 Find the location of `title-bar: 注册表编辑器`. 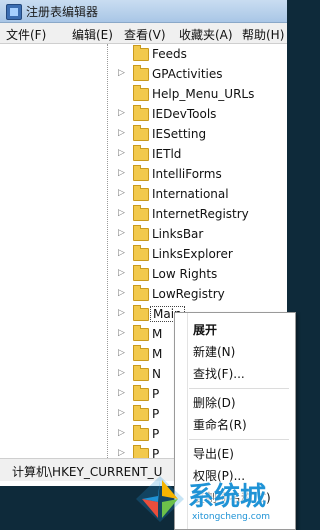

title-bar: 注册表编辑器 is located at coordinates (143, 11).